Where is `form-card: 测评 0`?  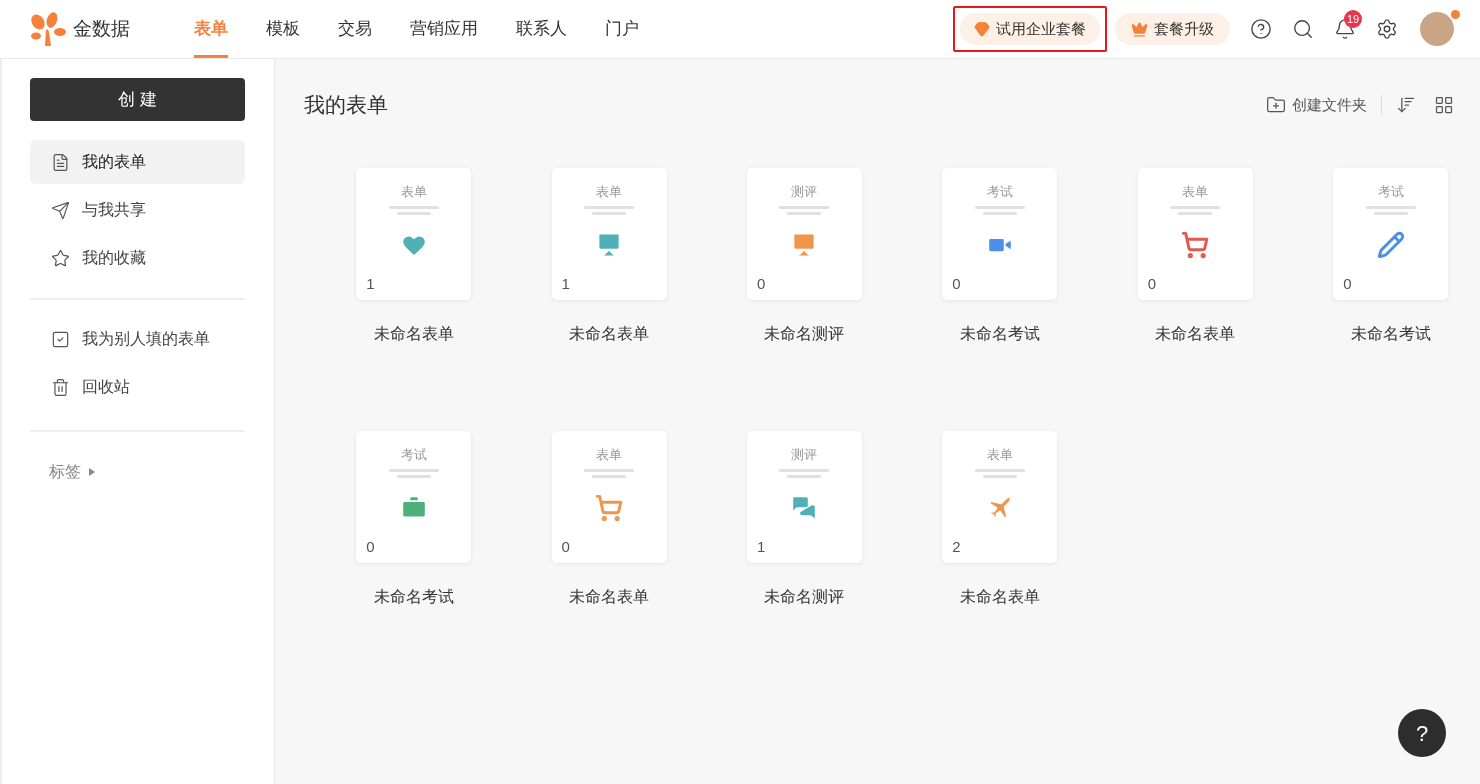
form-card: 测评 0 is located at coordinates (804, 233).